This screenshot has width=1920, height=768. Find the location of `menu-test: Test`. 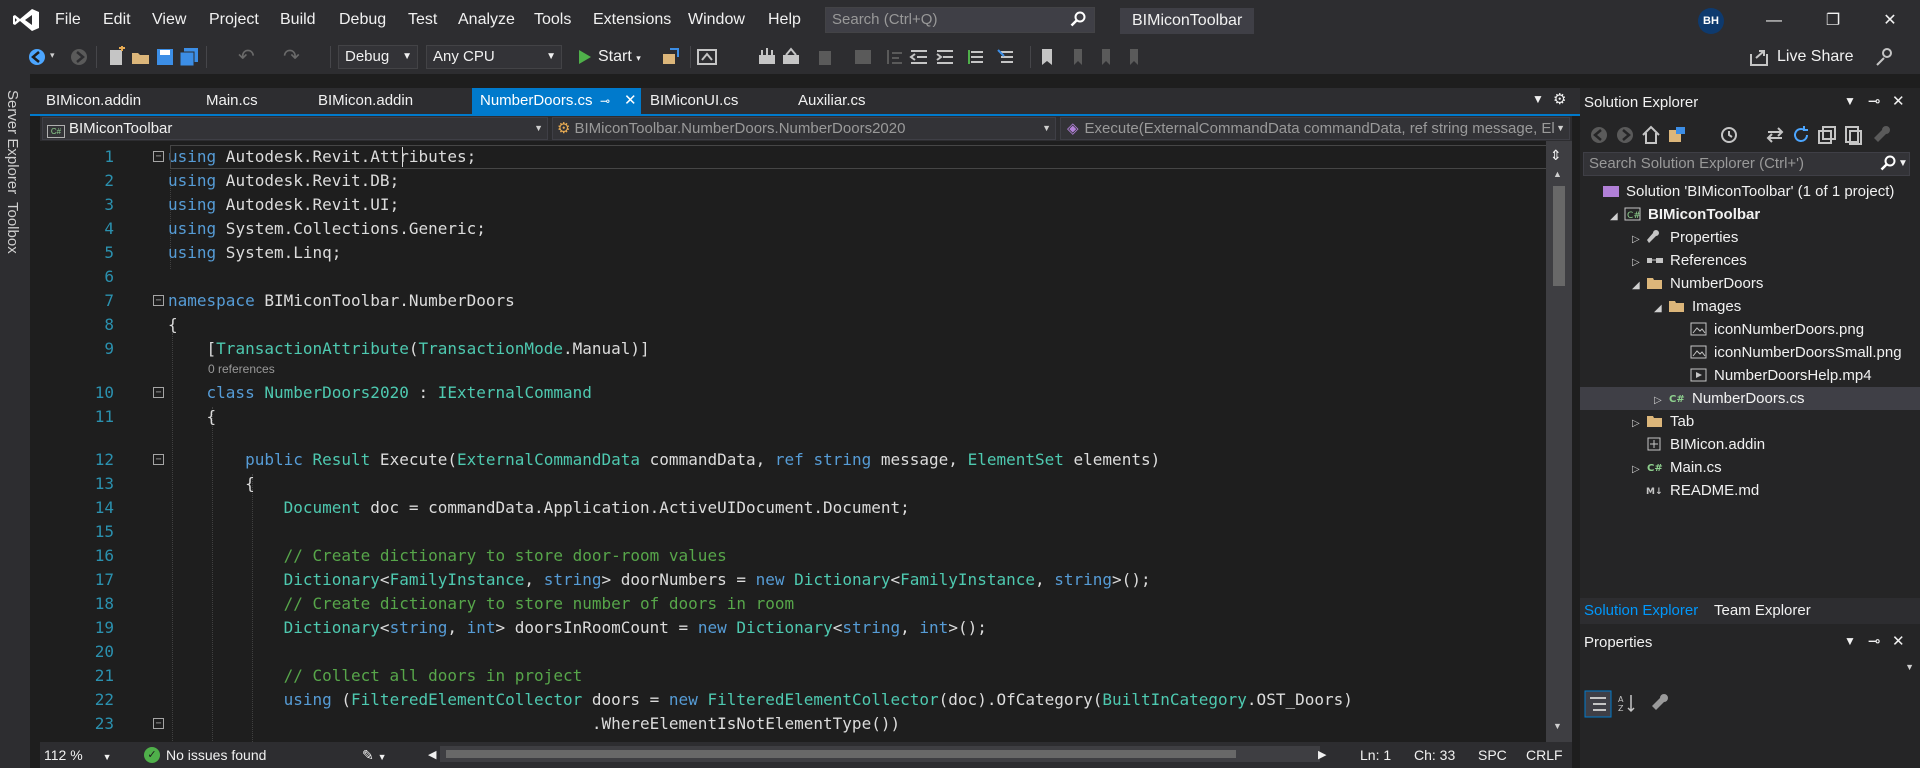

menu-test: Test is located at coordinates (422, 20).